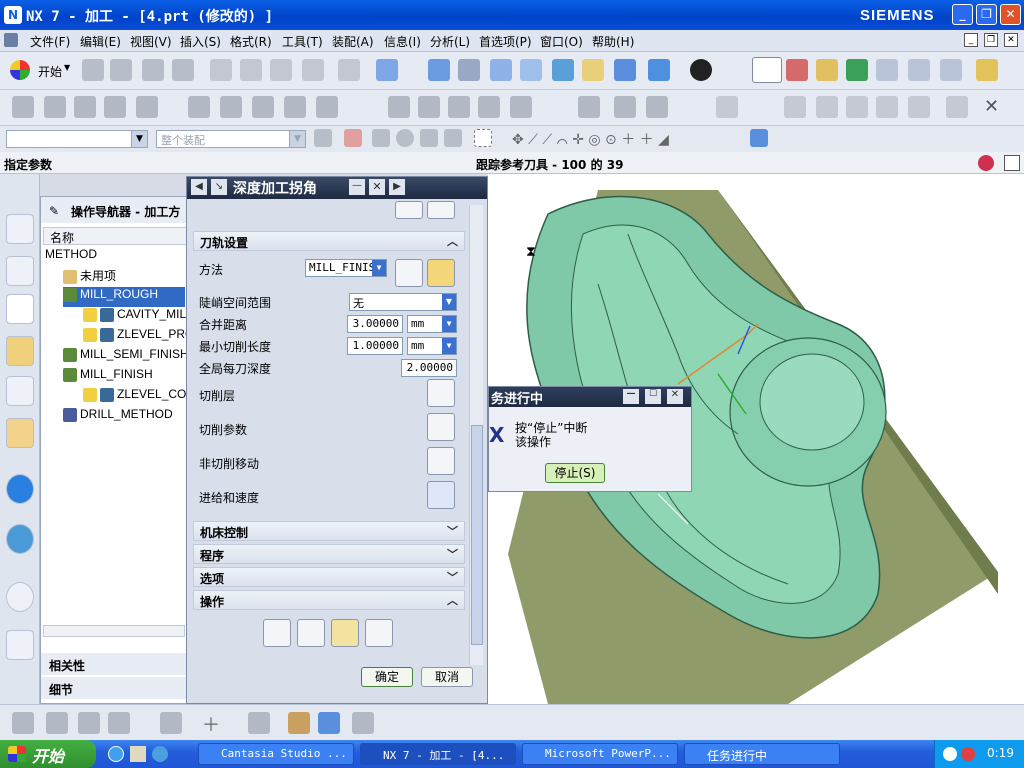 Image resolution: width=1024 pixels, height=768 pixels. What do you see at coordinates (397, 187) in the screenshot?
I see `chevron-right-icon: ▶` at bounding box center [397, 187].